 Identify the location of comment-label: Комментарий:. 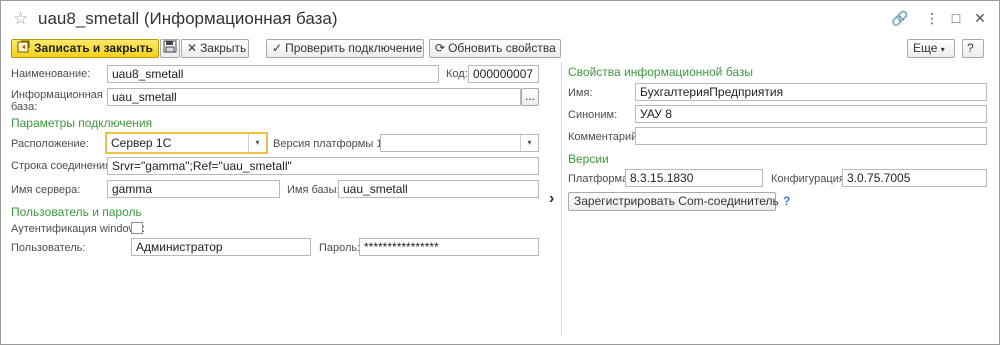
(604, 137).